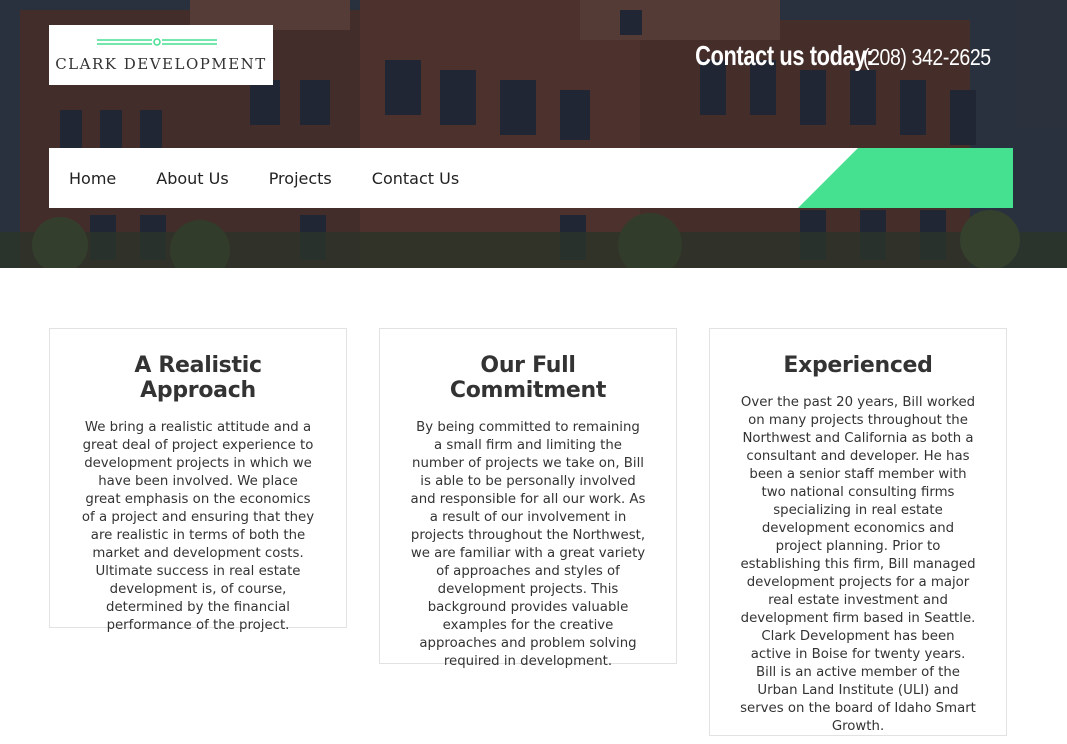 This screenshot has width=1067, height=744. I want to click on logo-text: CLARK DEVELOPMENT, so click(161, 64).